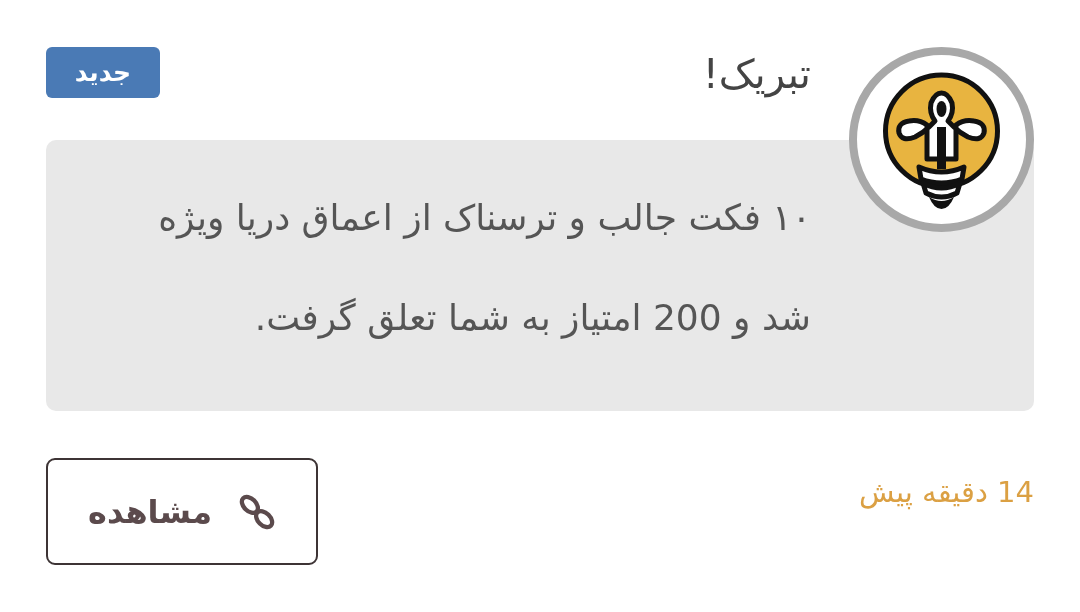 The width and height of the screenshot is (1080, 612). I want to click on new-badge: جدید, so click(103, 72).